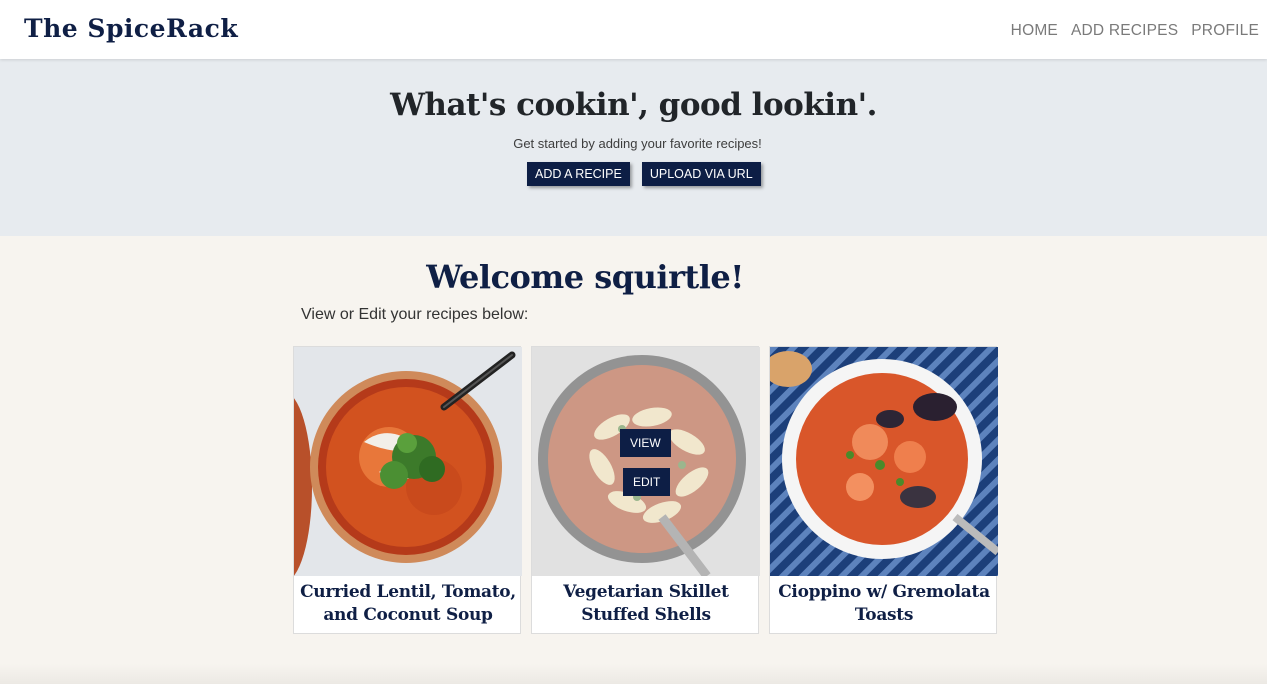 The width and height of the screenshot is (1267, 684). Describe the element at coordinates (408, 604) in the screenshot. I see `recipe-title: Curried Lentil, Tomato, and Coconut Soup` at that location.